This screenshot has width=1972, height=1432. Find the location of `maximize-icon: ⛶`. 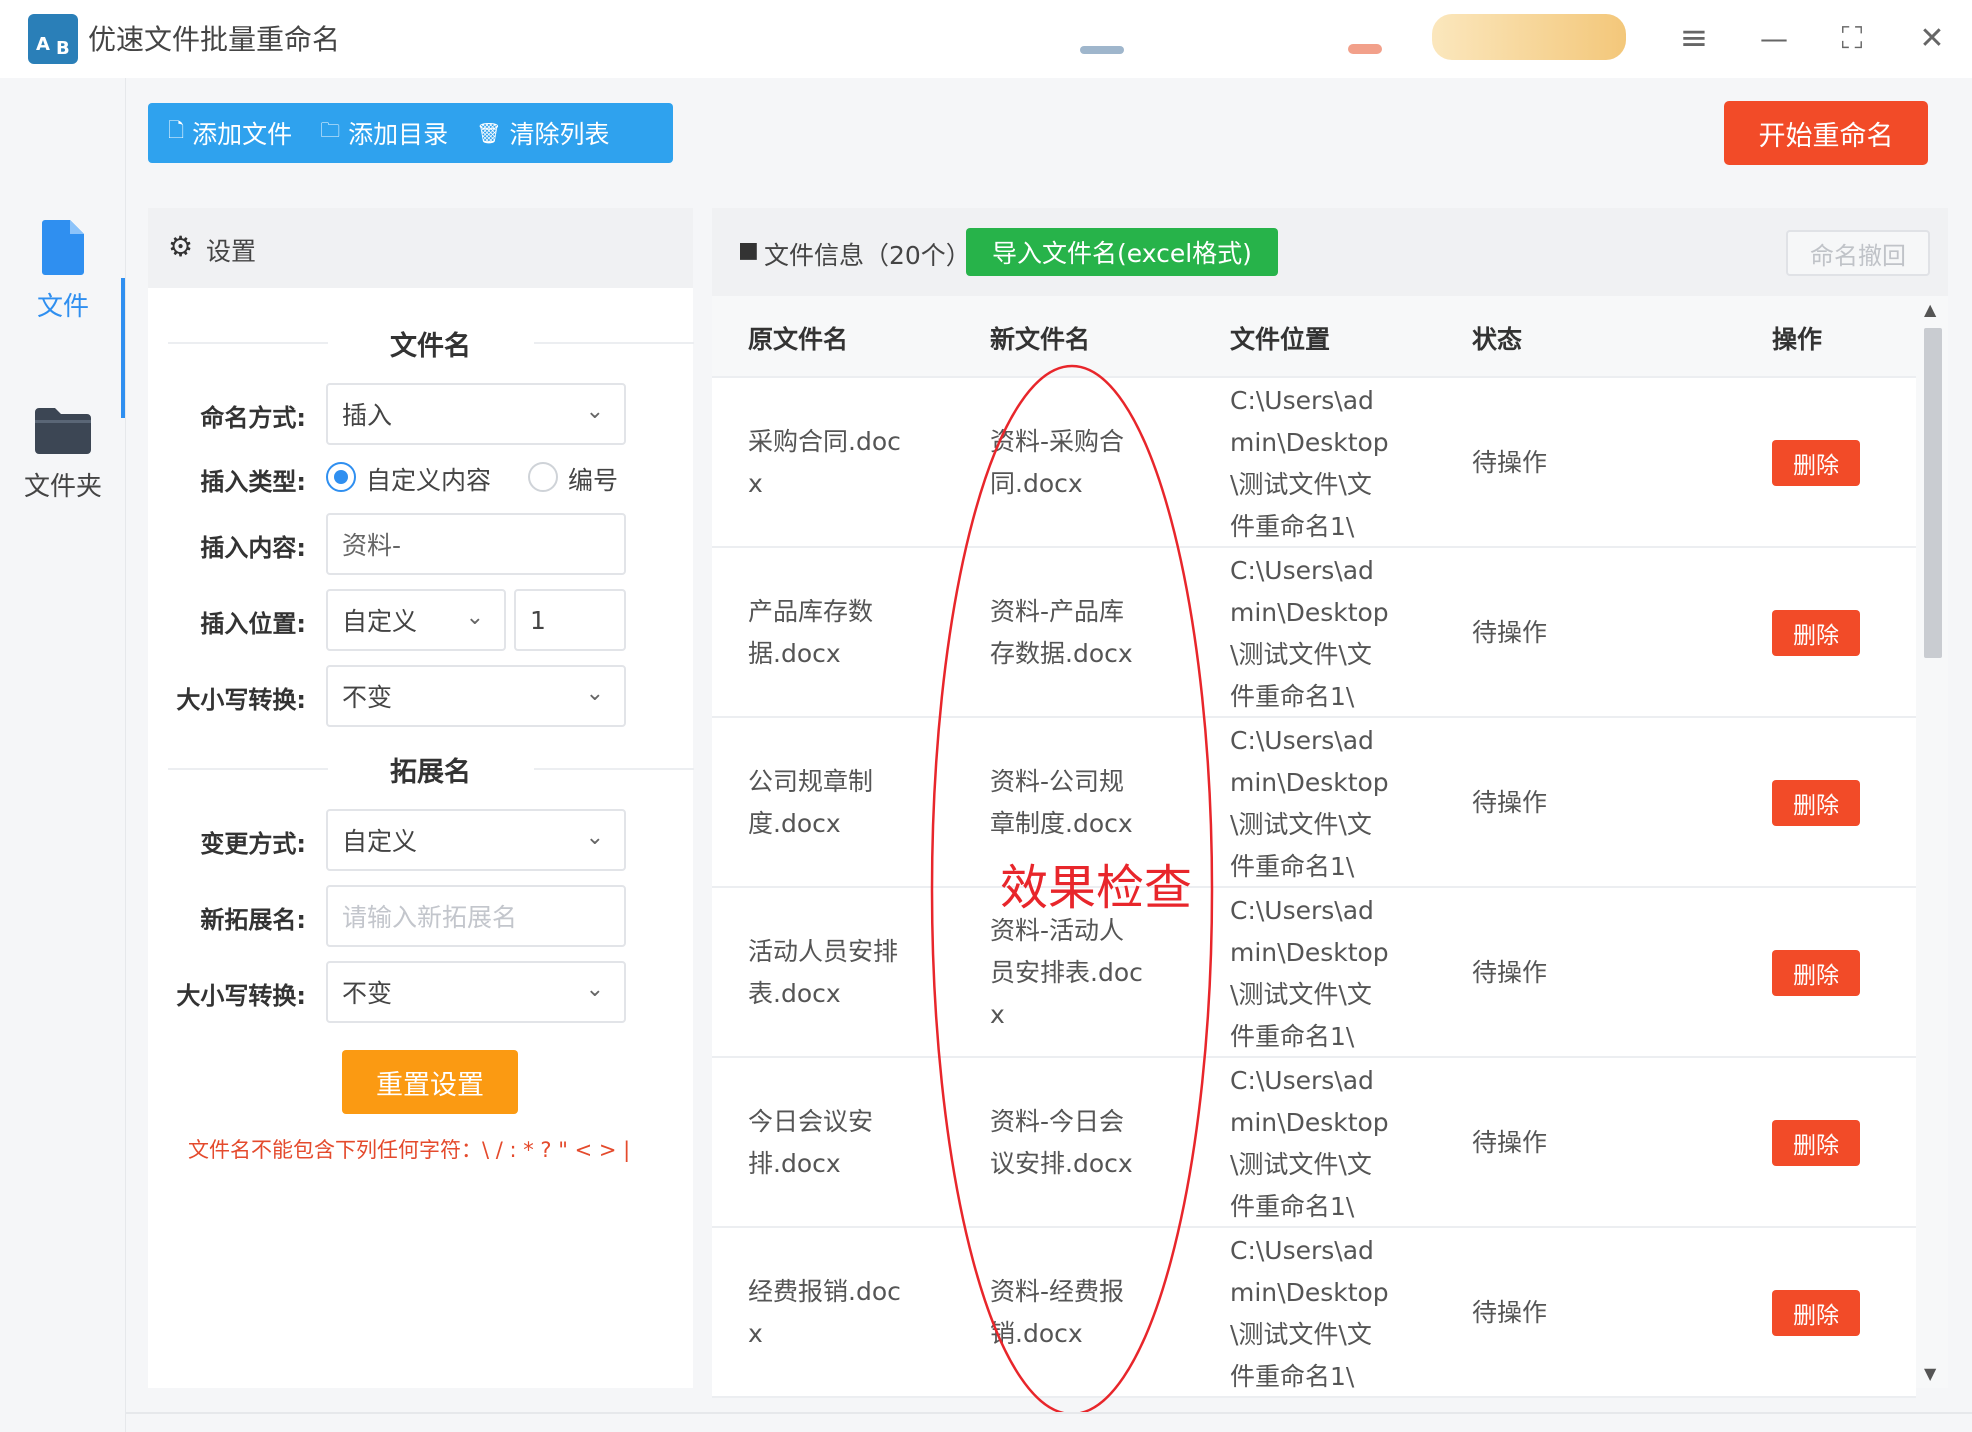

maximize-icon: ⛶ is located at coordinates (1852, 38).